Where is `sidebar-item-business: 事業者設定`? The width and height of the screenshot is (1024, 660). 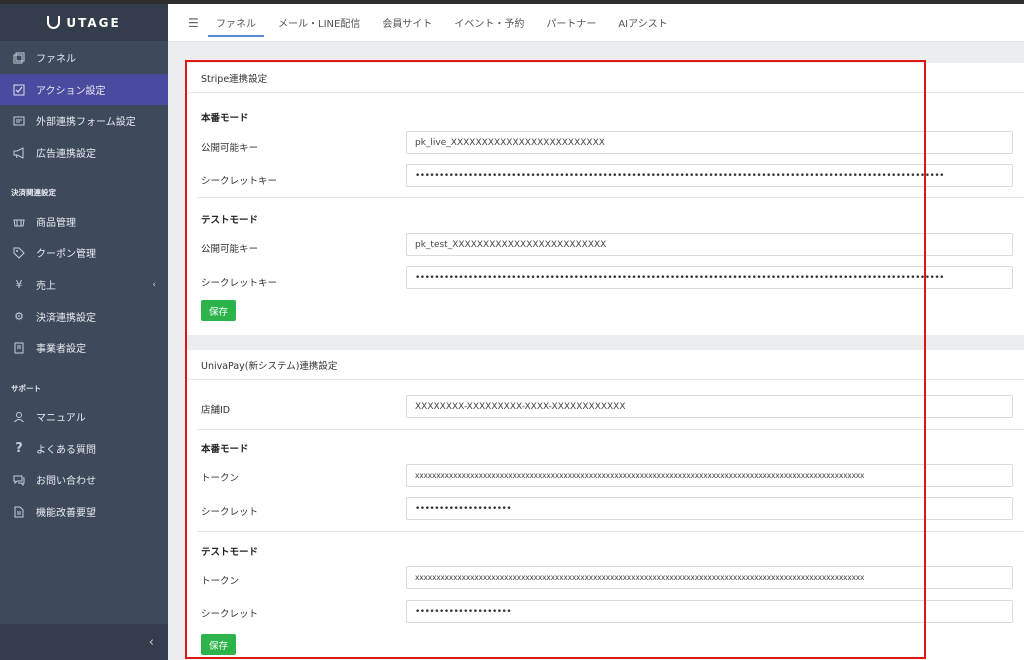
sidebar-item-business: 事業者設定 is located at coordinates (84, 347).